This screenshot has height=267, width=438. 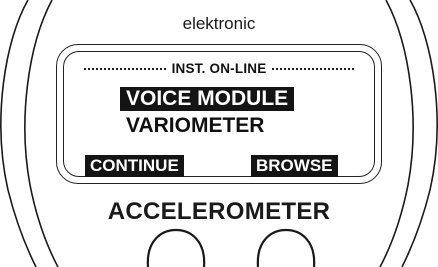 I want to click on screen-header-title: INST. ON-LINE, so click(x=219, y=68).